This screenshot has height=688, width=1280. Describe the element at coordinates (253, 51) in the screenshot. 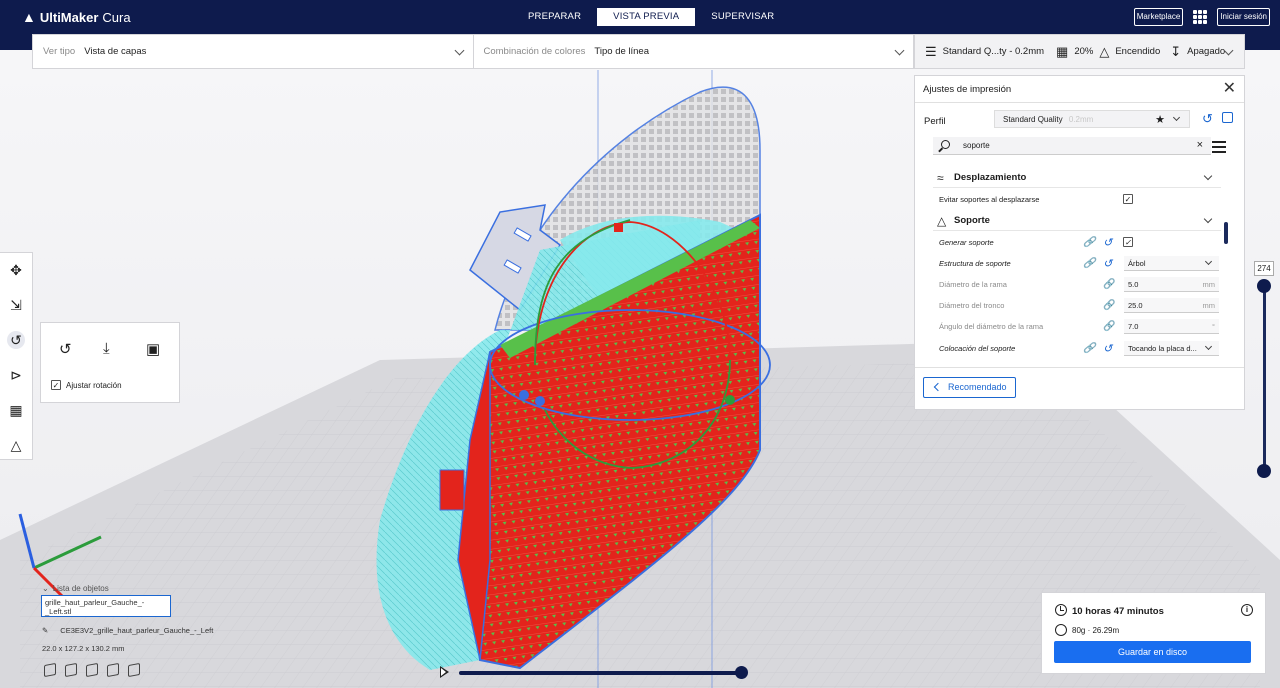

I see `view-type-dropdown: Ver tipo Vista de capas` at that location.